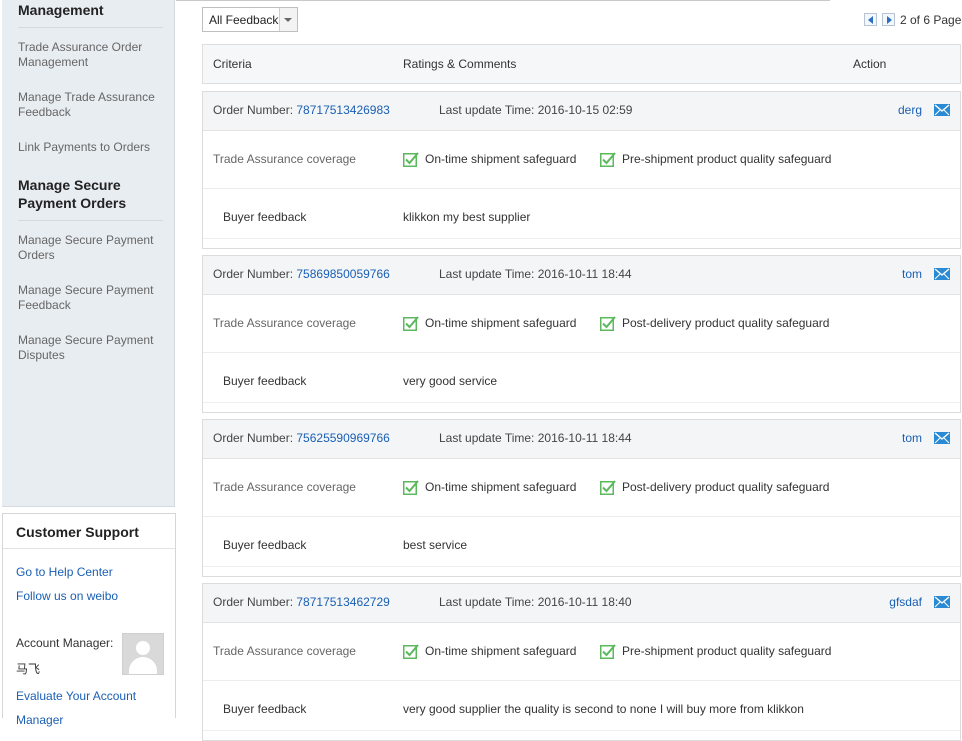  I want to click on prev-page-button, so click(870, 19).